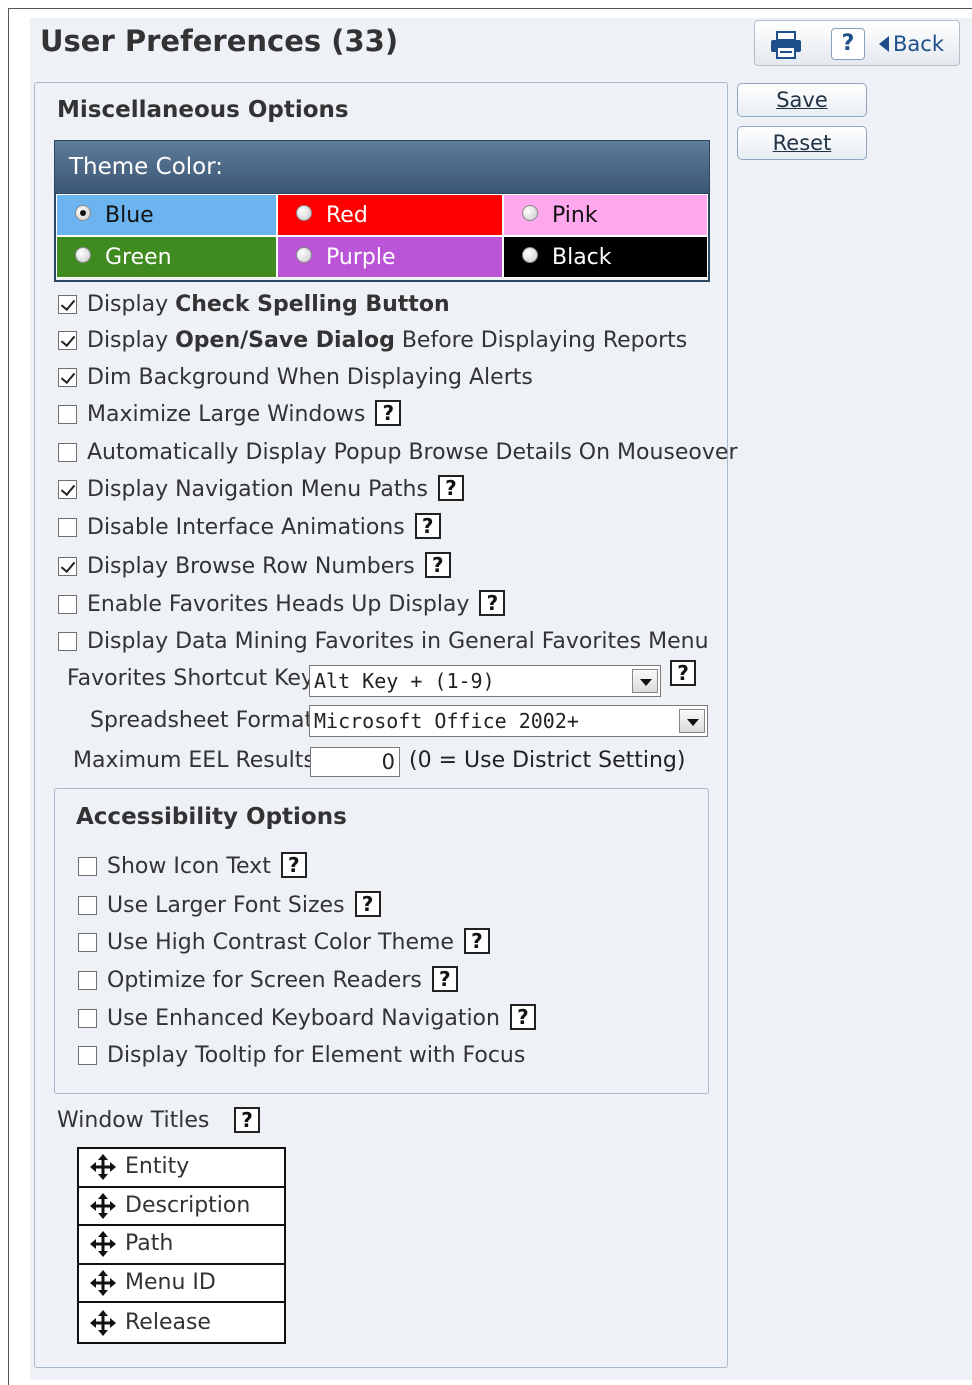 This screenshot has height=1385, width=972. What do you see at coordinates (226, 905) in the screenshot?
I see `option-label: Use Larger Font Sizes` at bounding box center [226, 905].